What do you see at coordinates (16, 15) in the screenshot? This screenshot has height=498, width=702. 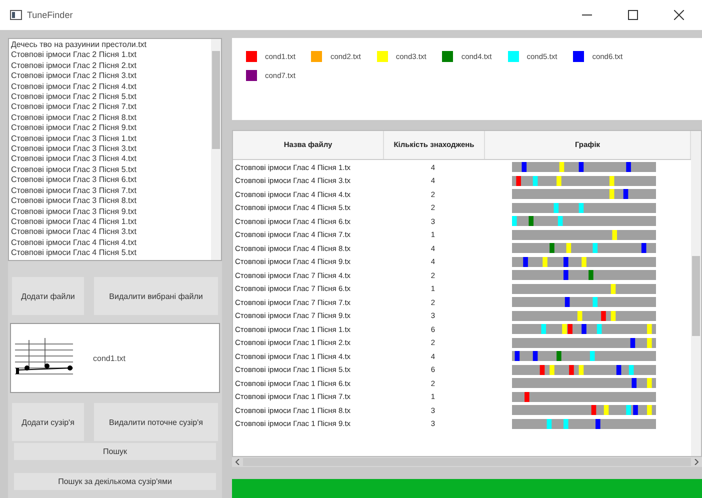 I see `app-icon` at bounding box center [16, 15].